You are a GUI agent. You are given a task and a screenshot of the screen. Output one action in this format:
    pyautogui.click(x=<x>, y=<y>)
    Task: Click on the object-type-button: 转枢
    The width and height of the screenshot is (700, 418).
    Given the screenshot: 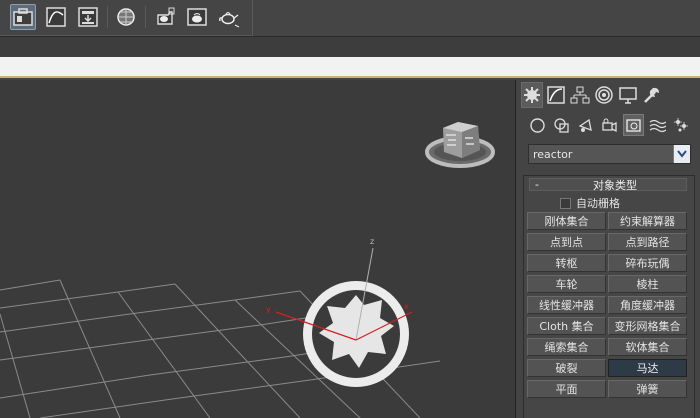 What is the action you would take?
    pyautogui.click(x=566, y=263)
    